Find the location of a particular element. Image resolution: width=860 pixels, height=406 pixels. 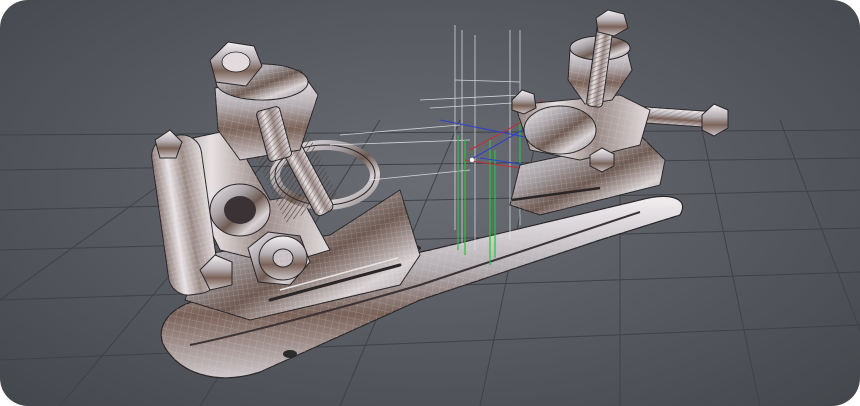

mount-hole is located at coordinates (290, 354).